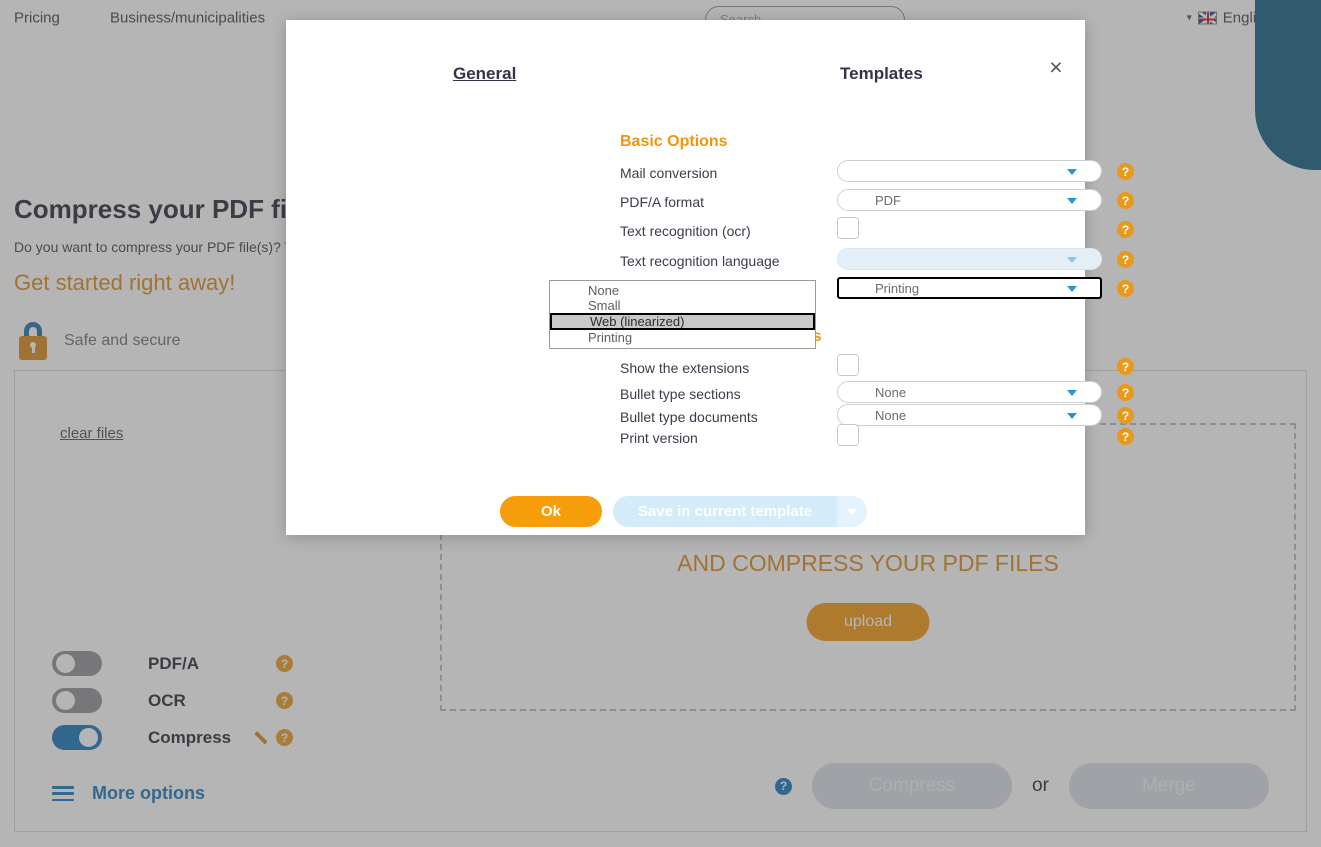  I want to click on help-icon-text-recognition-ocr: ?, so click(1125, 229).